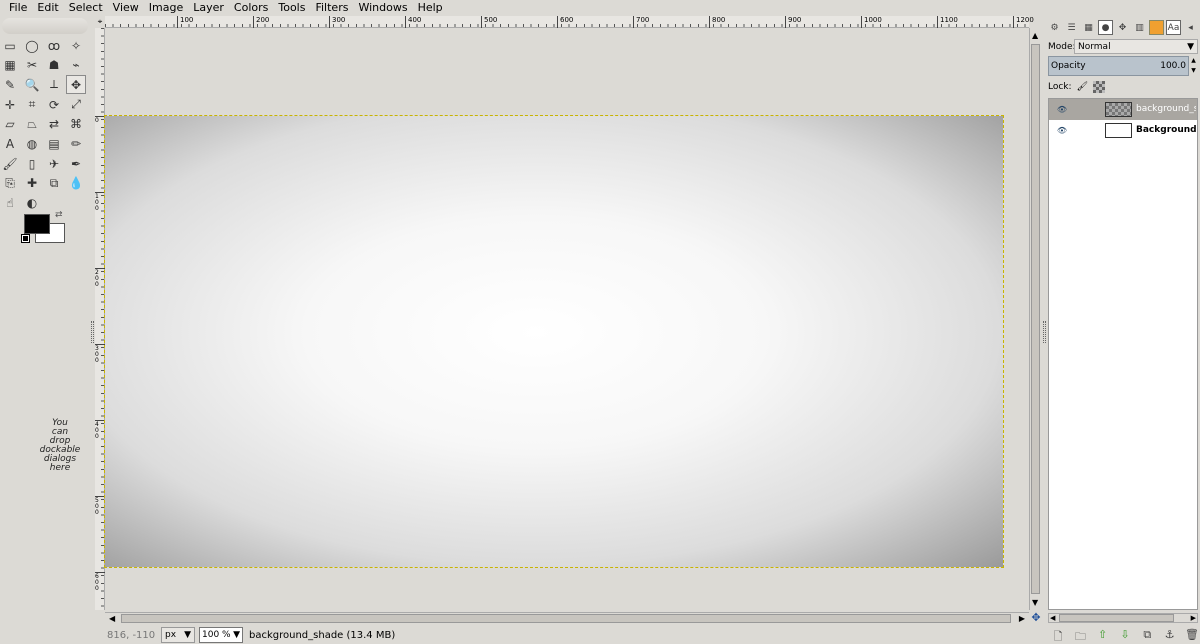  I want to click on clone-tool-icon: ⎘, so click(10, 183).